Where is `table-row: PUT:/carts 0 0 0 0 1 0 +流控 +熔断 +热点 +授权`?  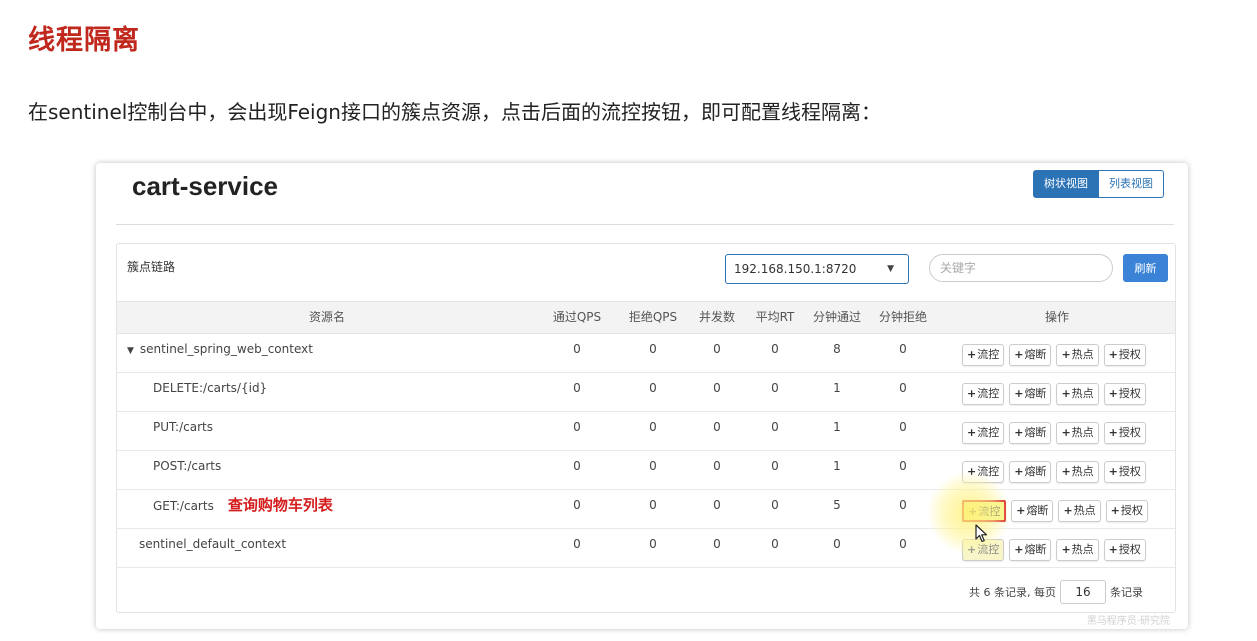
table-row: PUT:/carts 0 0 0 0 1 0 +流控 +熔断 +热点 +授权 is located at coordinates (646, 431).